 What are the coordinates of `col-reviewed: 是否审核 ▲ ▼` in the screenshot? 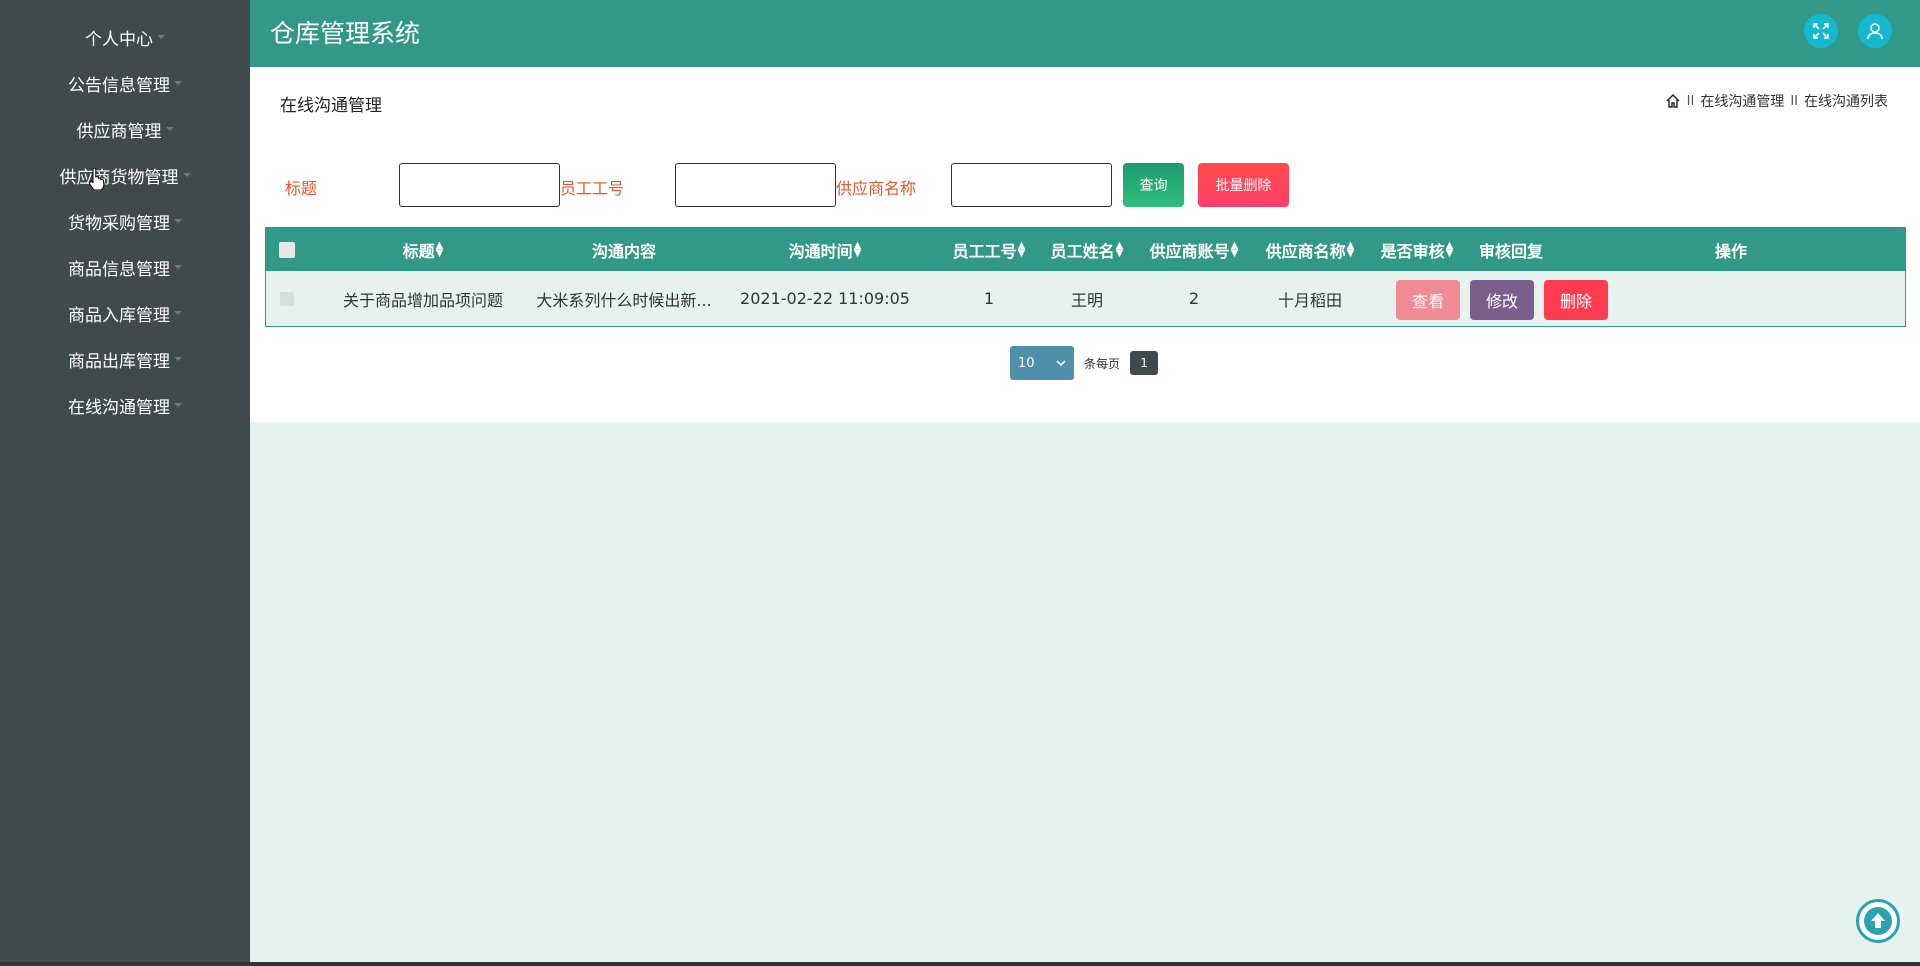 It's located at (1417, 249).